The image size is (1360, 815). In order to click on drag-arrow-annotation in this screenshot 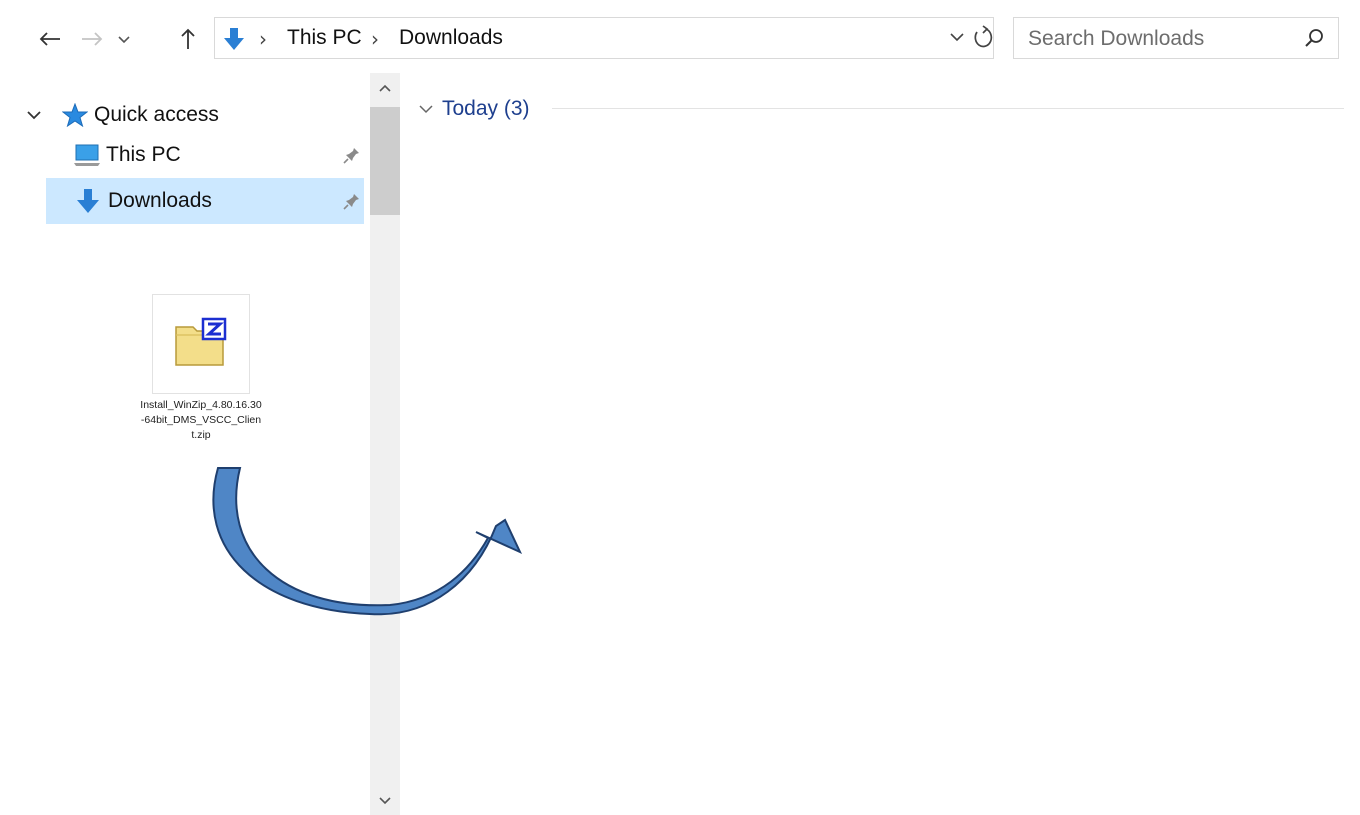, I will do `click(367, 541)`.